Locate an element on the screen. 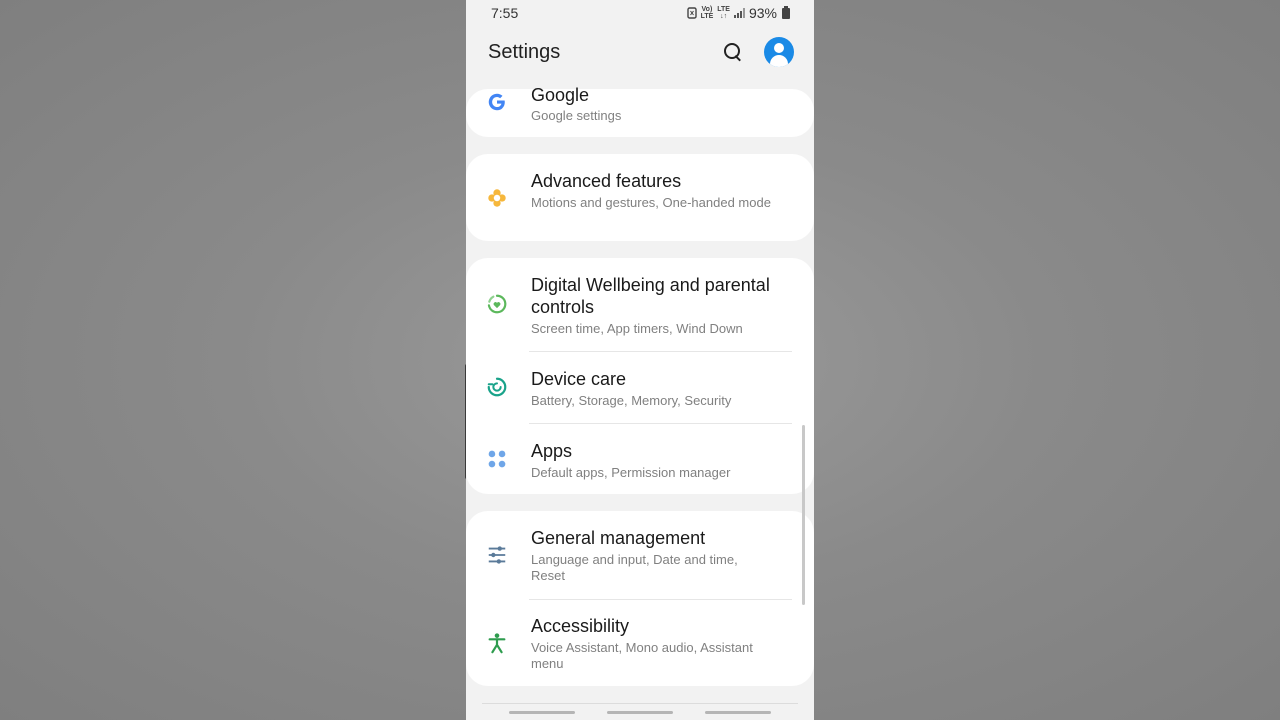  google-icon is located at coordinates (496, 102).